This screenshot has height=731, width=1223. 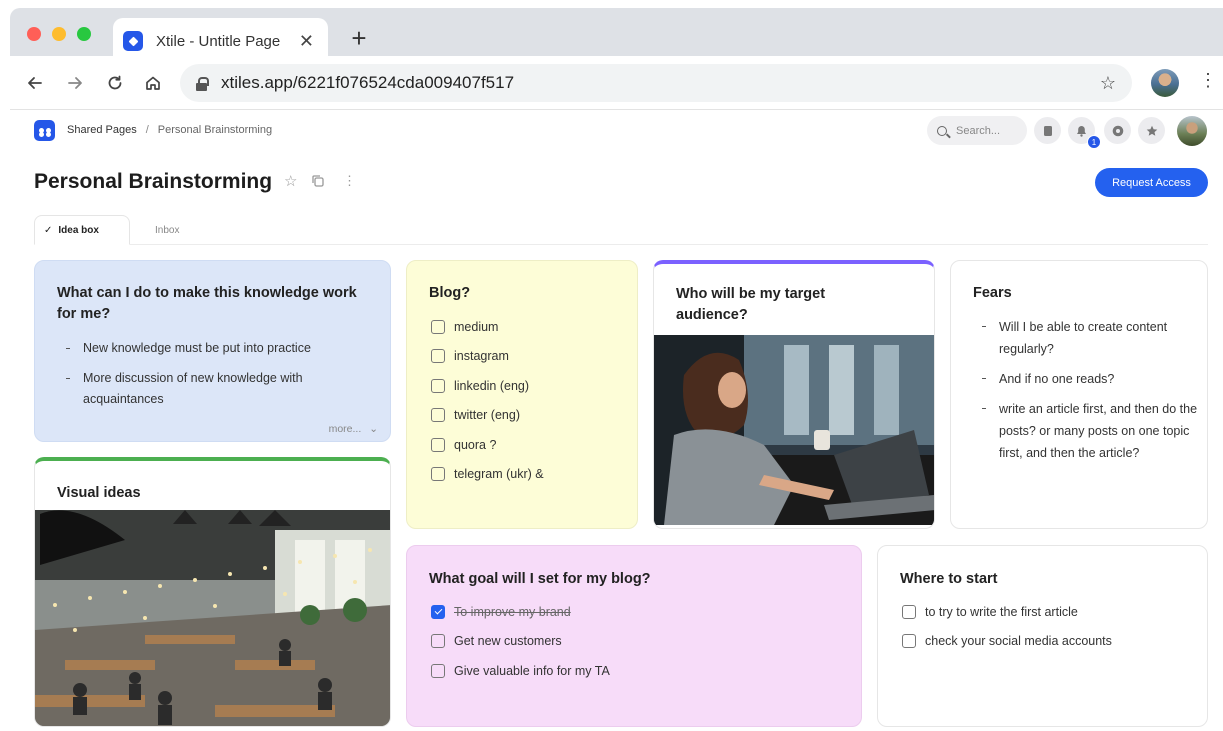 What do you see at coordinates (751, 304) in the screenshot?
I see `target-audience-title: Who will be my target audience?` at bounding box center [751, 304].